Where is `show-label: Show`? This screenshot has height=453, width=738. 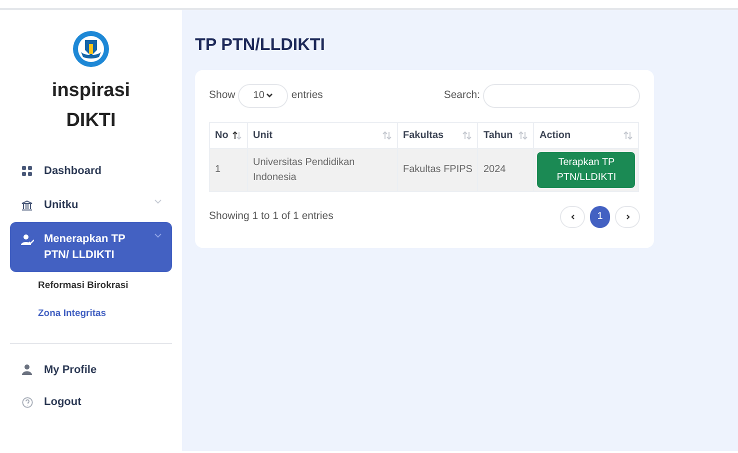 show-label: Show is located at coordinates (222, 95).